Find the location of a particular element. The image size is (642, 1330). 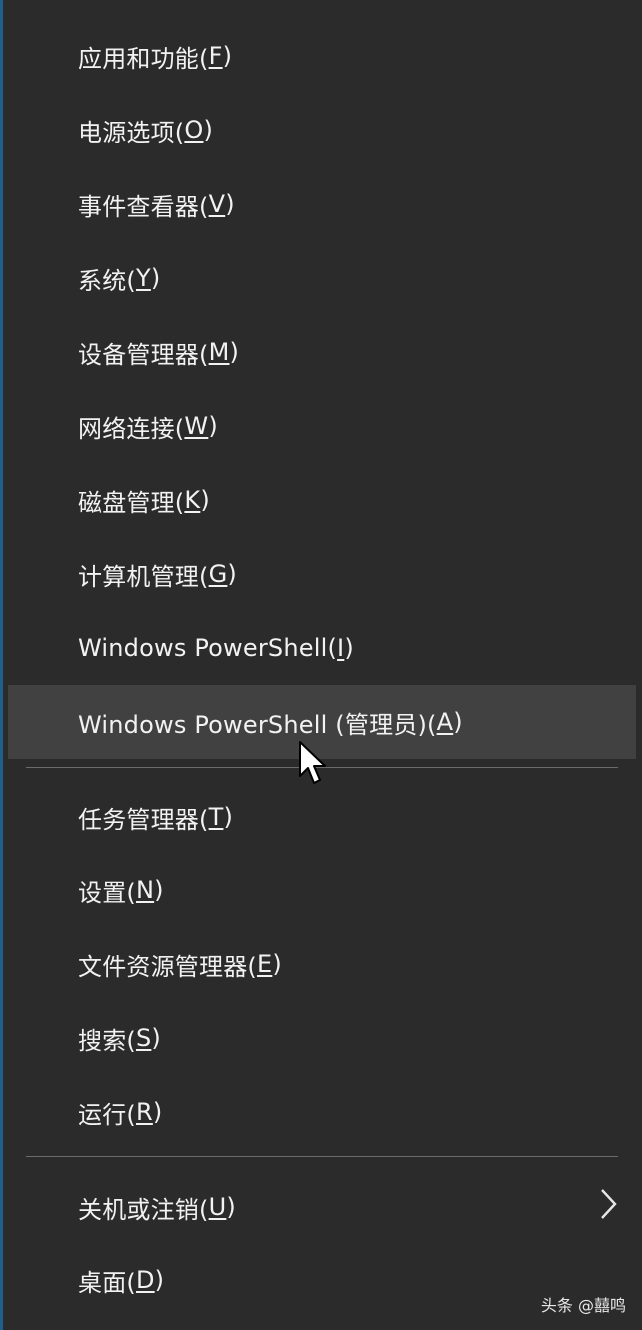

access-key: V is located at coordinates (217, 204).